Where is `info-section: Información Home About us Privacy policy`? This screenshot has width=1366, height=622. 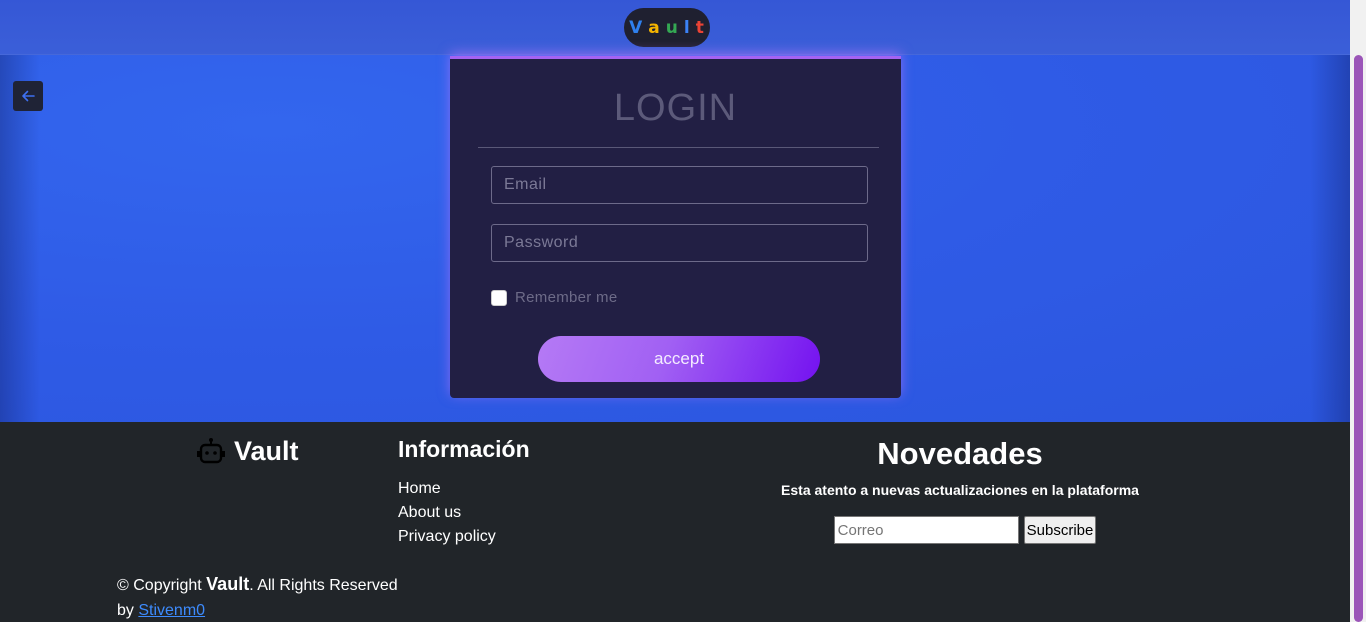 info-section: Información Home About us Privacy policy is located at coordinates (464, 492).